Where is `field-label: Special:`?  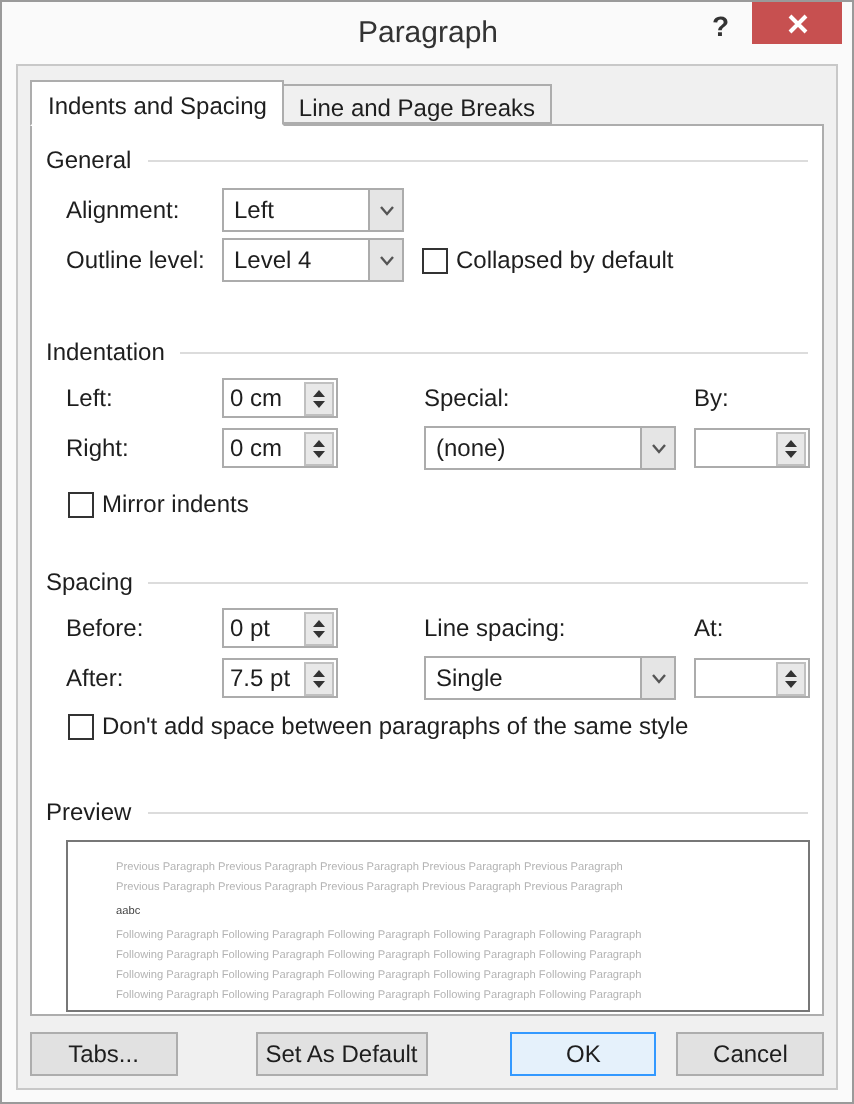 field-label: Special: is located at coordinates (468, 399).